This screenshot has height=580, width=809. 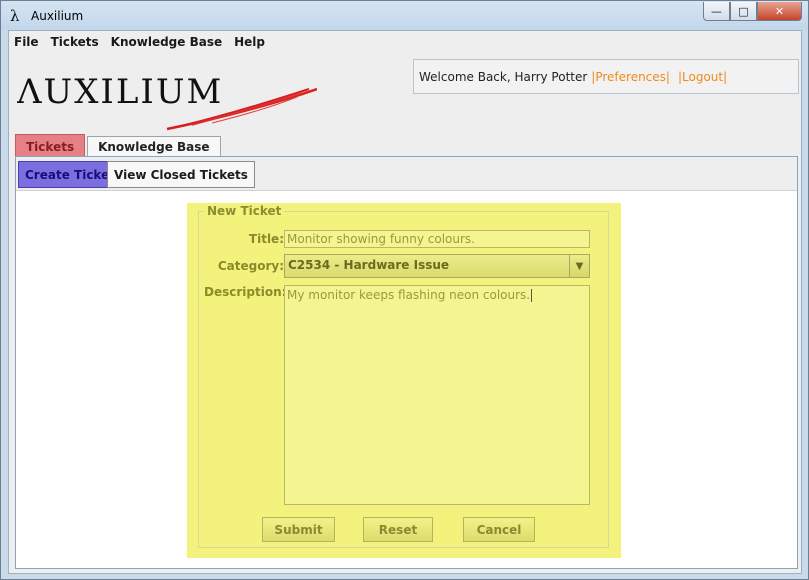 What do you see at coordinates (503, 76) in the screenshot?
I see `welcome-text: Welcome Back, Harry Potter` at bounding box center [503, 76].